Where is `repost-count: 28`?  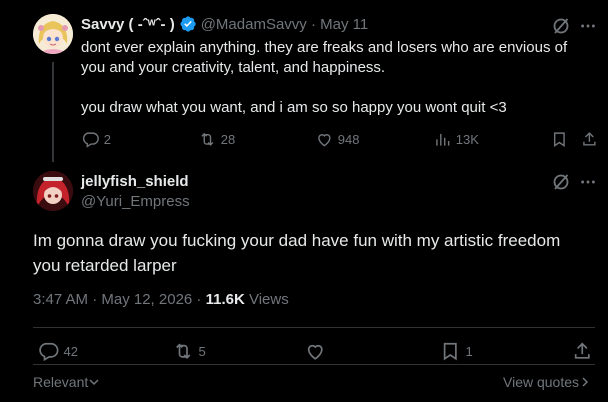
repost-count: 28 is located at coordinates (228, 139).